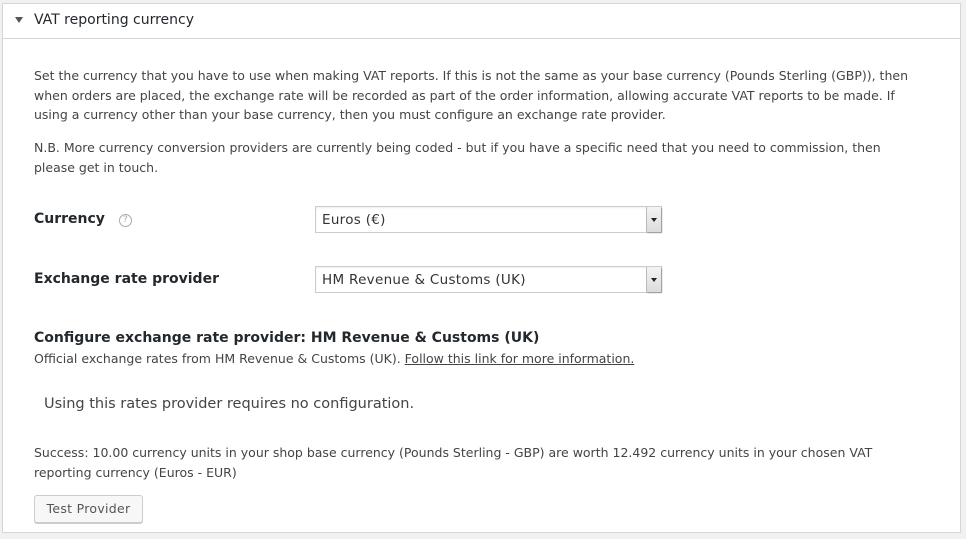  What do you see at coordinates (19, 20) in the screenshot?
I see `collapse-toggle-icon` at bounding box center [19, 20].